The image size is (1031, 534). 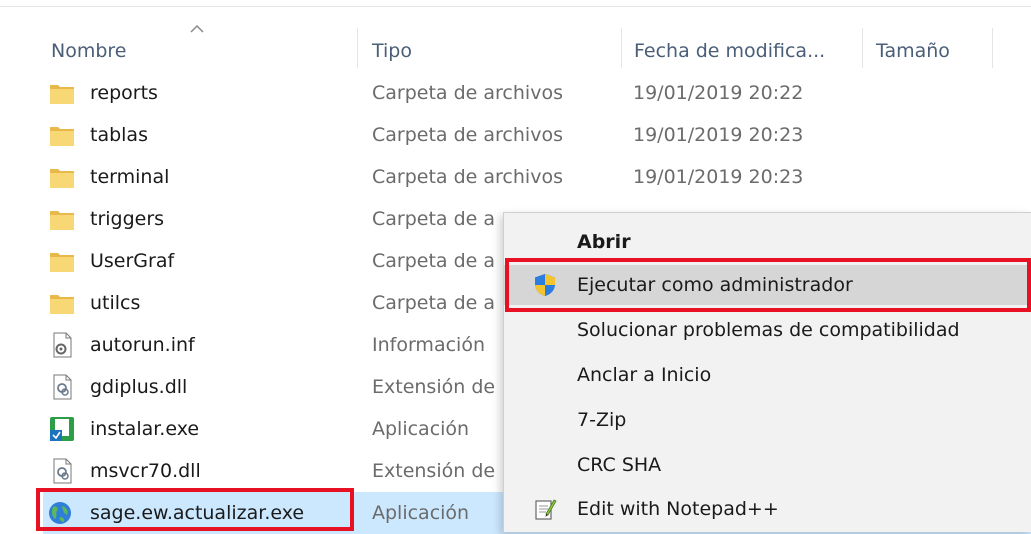 What do you see at coordinates (142, 345) in the screenshot?
I see `file-name: autorun.inf` at bounding box center [142, 345].